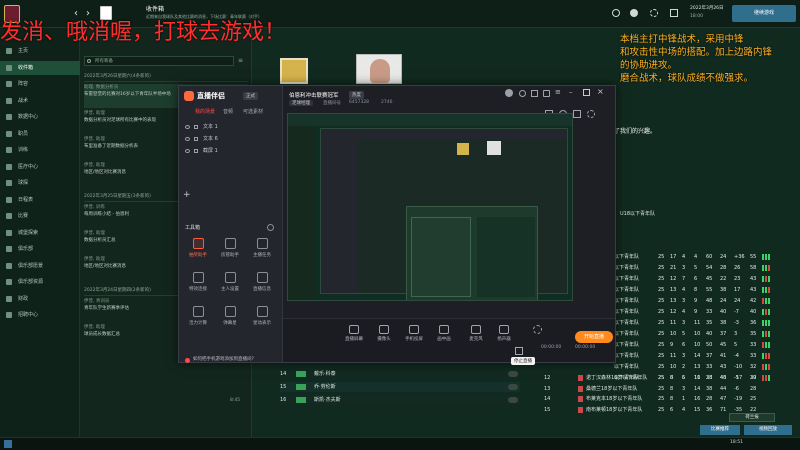 The image size is (800, 450). Describe the element at coordinates (40, 84) in the screenshot. I see `sidebar-item: 阵容` at that location.